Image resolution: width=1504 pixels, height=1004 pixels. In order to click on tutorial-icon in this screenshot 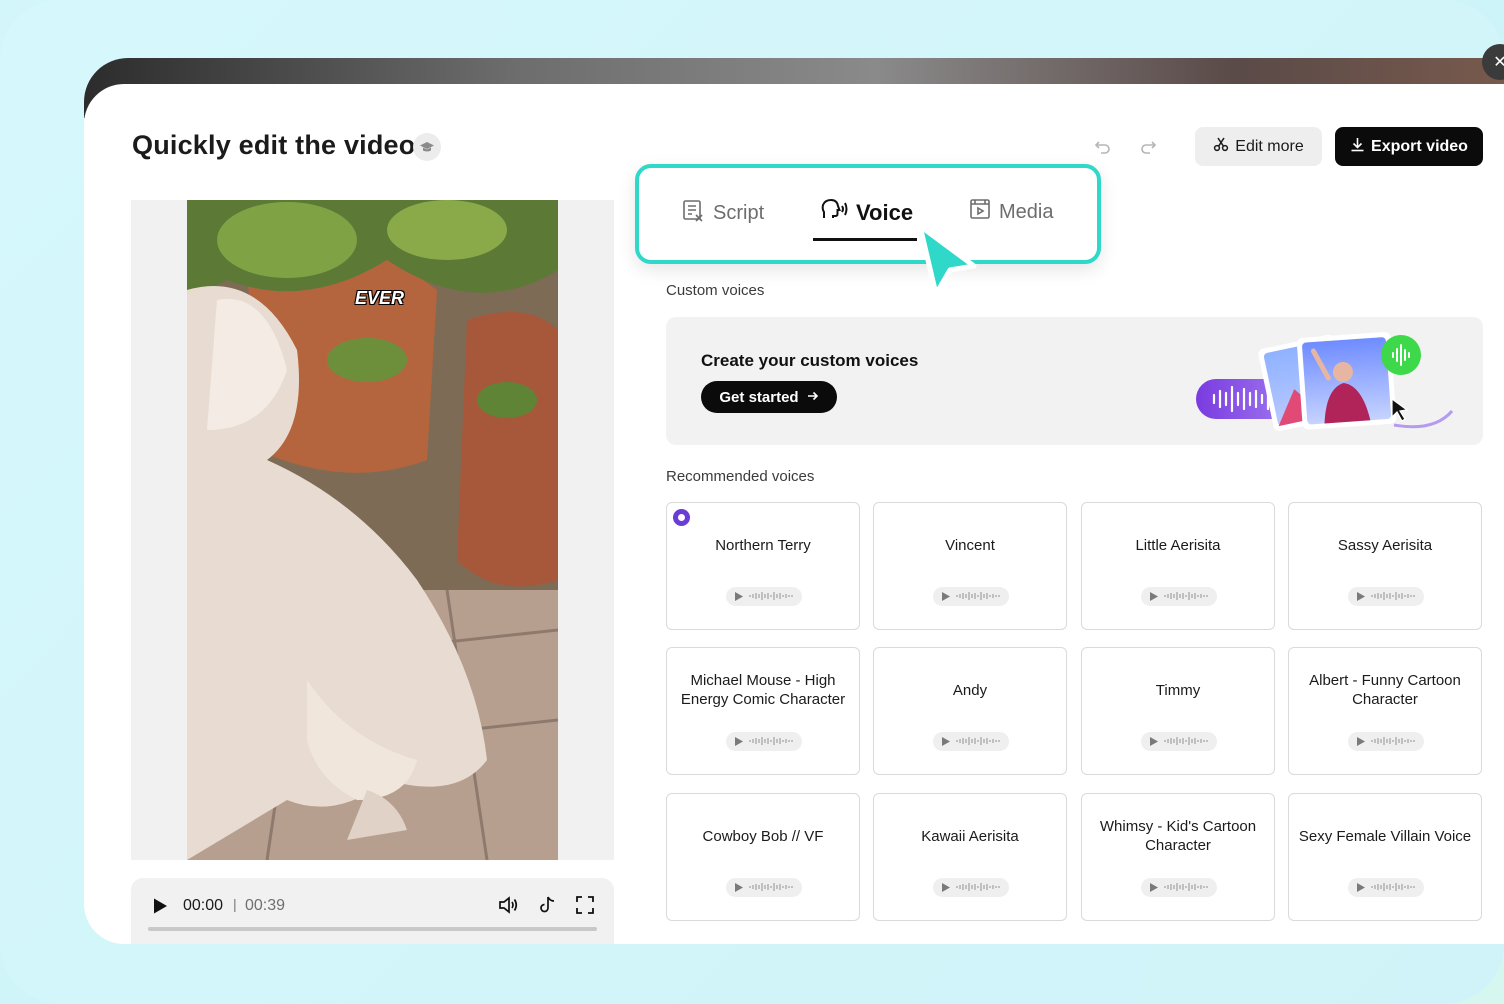, I will do `click(427, 147)`.